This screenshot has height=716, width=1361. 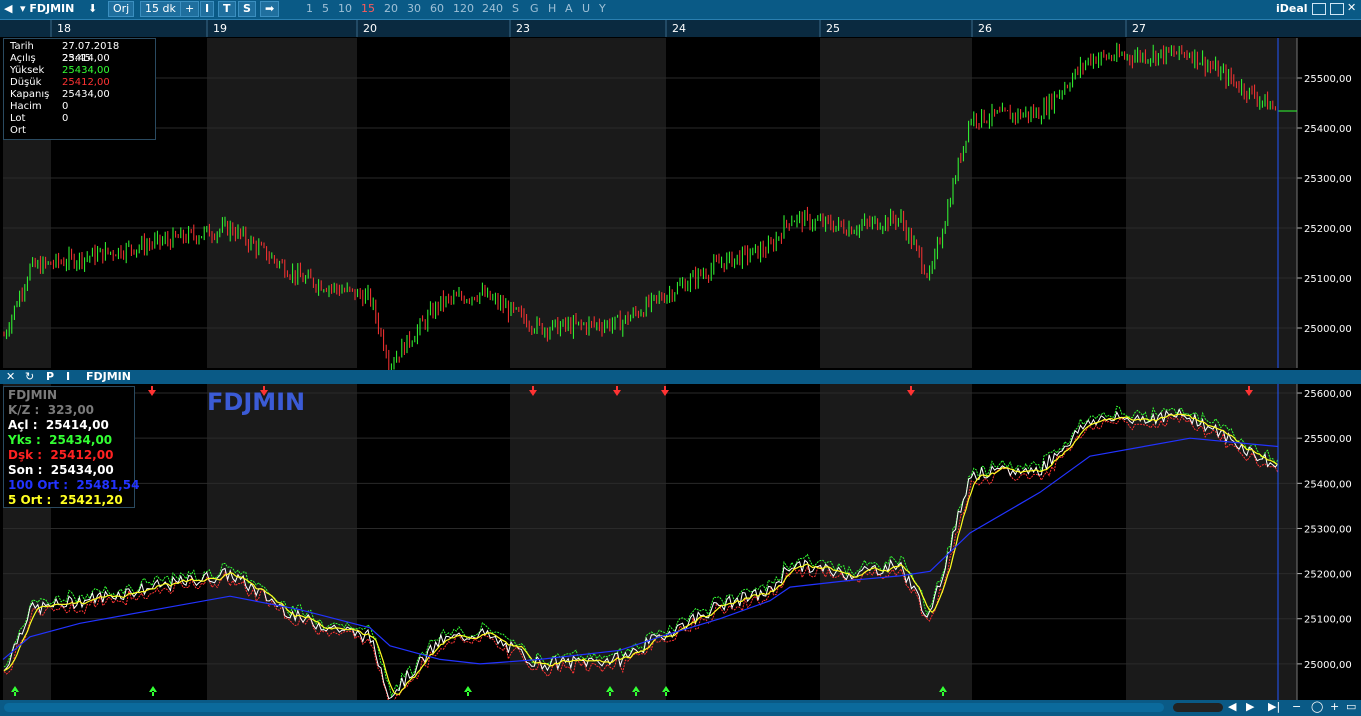 What do you see at coordinates (679, 28) in the screenshot?
I see `date-label: 24` at bounding box center [679, 28].